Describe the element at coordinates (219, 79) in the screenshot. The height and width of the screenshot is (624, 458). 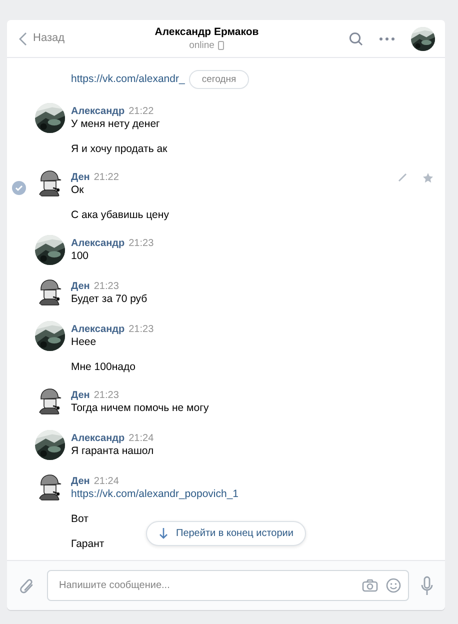
I see `date-label: сегодня` at that location.